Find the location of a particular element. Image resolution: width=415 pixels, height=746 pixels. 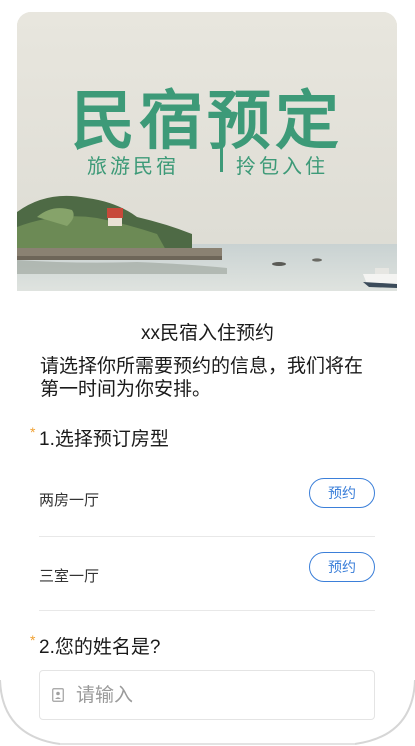

banner-title: 民宿预定 is located at coordinates (207, 121).